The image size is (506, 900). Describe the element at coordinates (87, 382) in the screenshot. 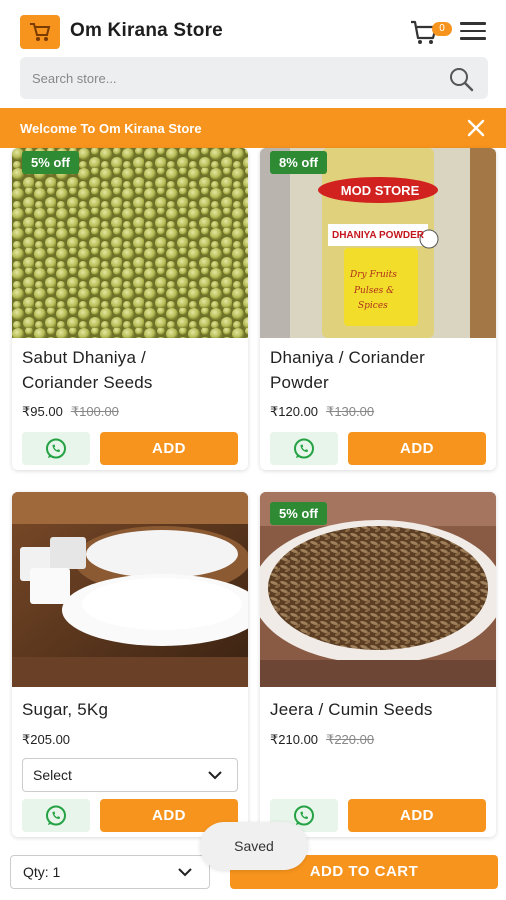

I see `product-name-line: Coriander Seeds` at that location.